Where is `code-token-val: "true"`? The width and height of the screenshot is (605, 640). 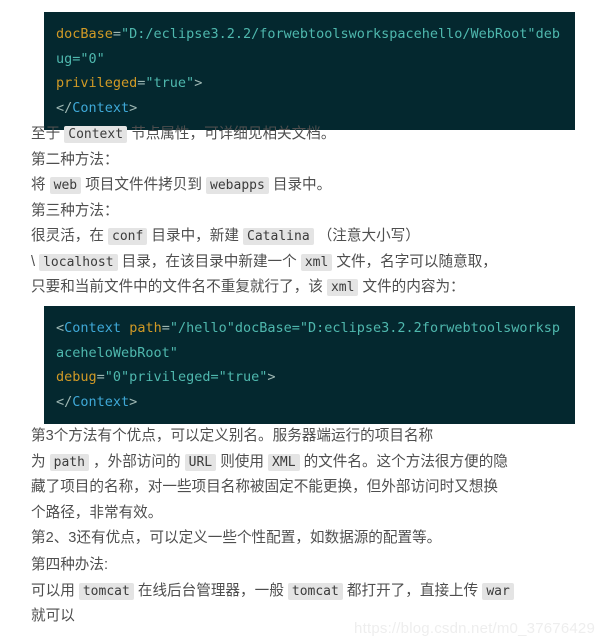
code-token-val: "true" is located at coordinates (170, 83).